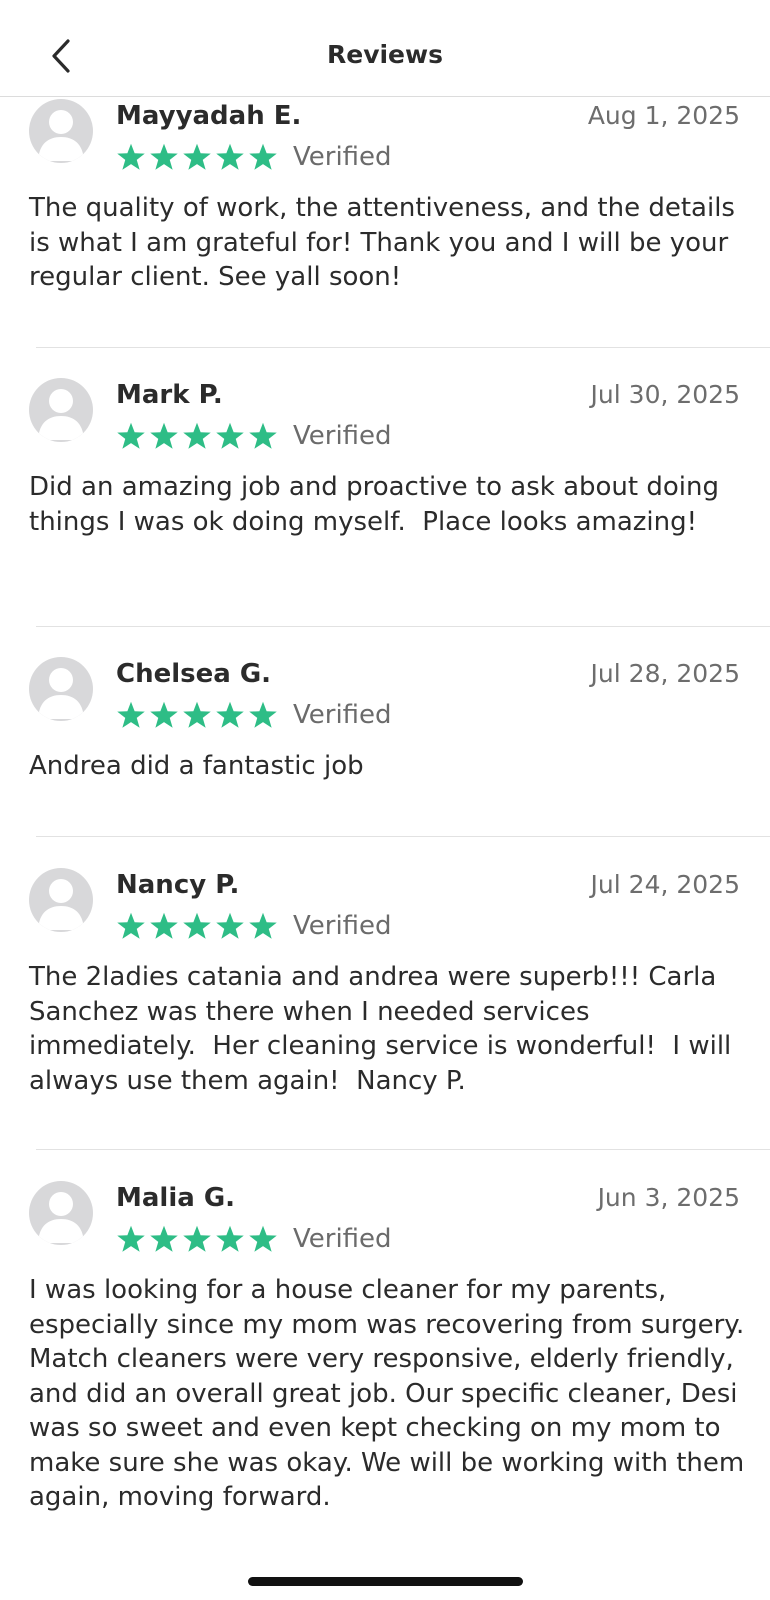 The width and height of the screenshot is (770, 1600). What do you see at coordinates (384, 54) in the screenshot?
I see `page-title: Reviews` at bounding box center [384, 54].